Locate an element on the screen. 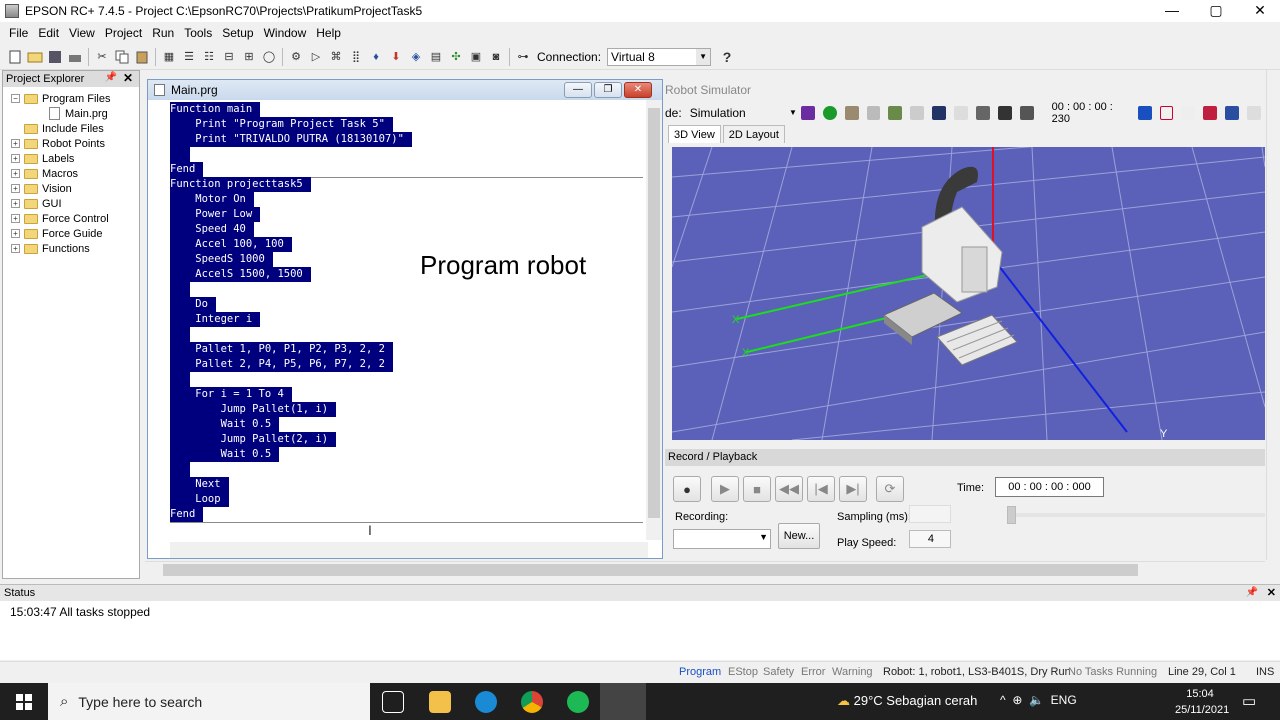  build-icon: ⚙ is located at coordinates (296, 57).